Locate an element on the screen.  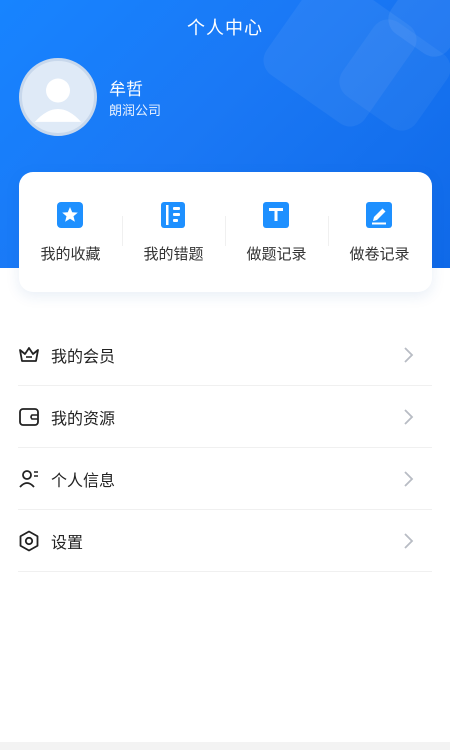
menu-item-label: 设置 is located at coordinates (67, 542).